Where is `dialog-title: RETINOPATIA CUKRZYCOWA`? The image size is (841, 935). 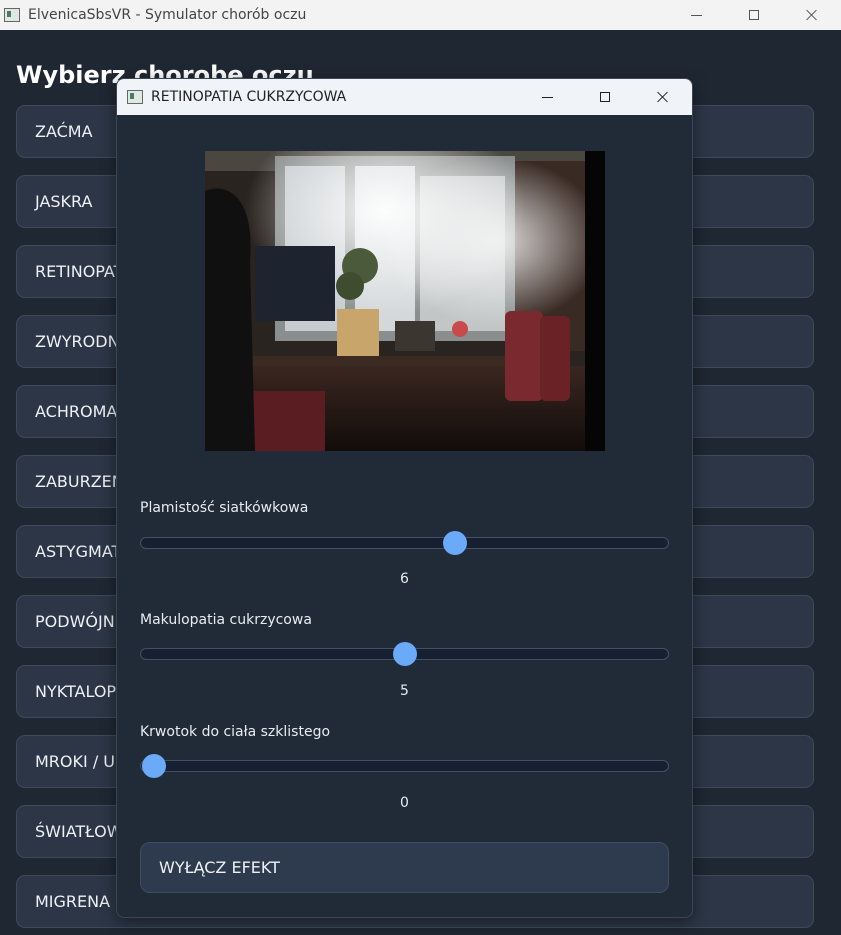
dialog-title: RETINOPATIA CUKRZYCOWA is located at coordinates (249, 97).